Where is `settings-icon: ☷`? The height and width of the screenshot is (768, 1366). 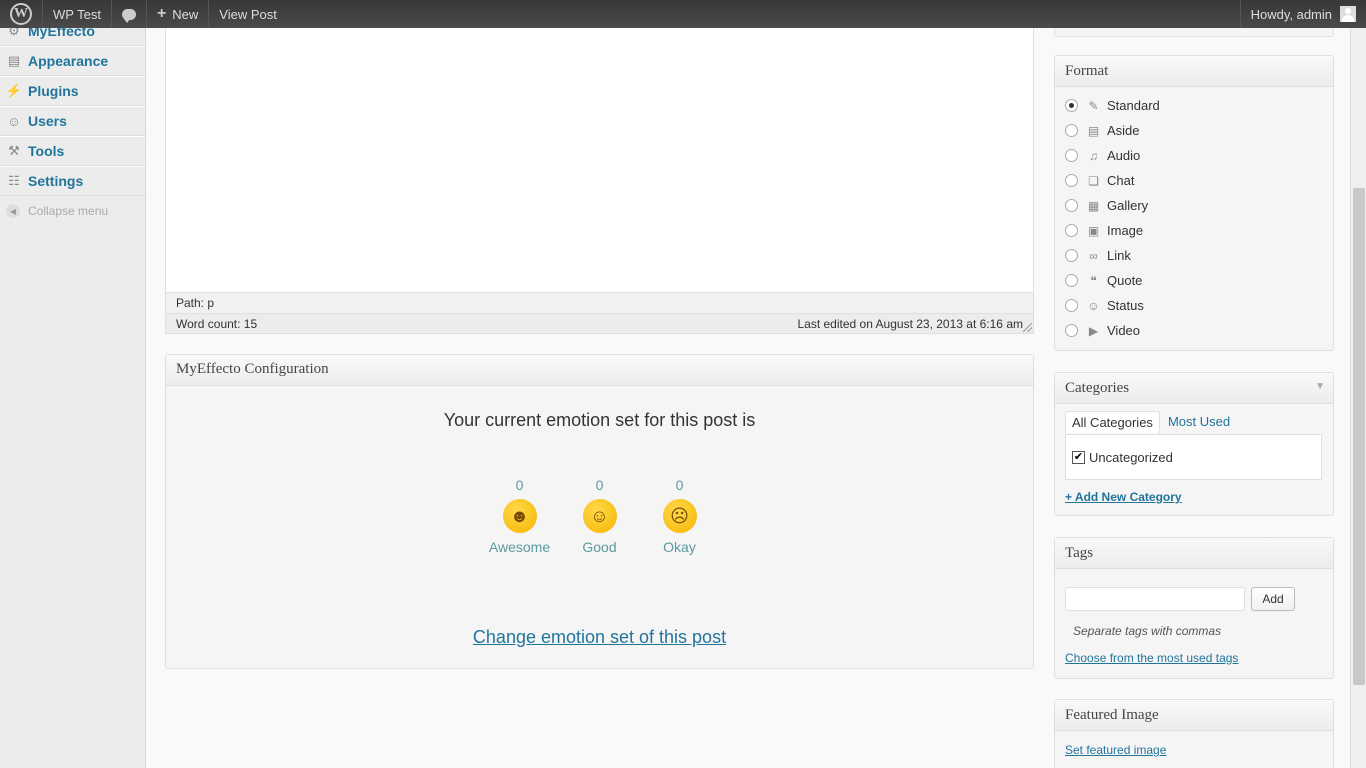
settings-icon: ☷ is located at coordinates (14, 180).